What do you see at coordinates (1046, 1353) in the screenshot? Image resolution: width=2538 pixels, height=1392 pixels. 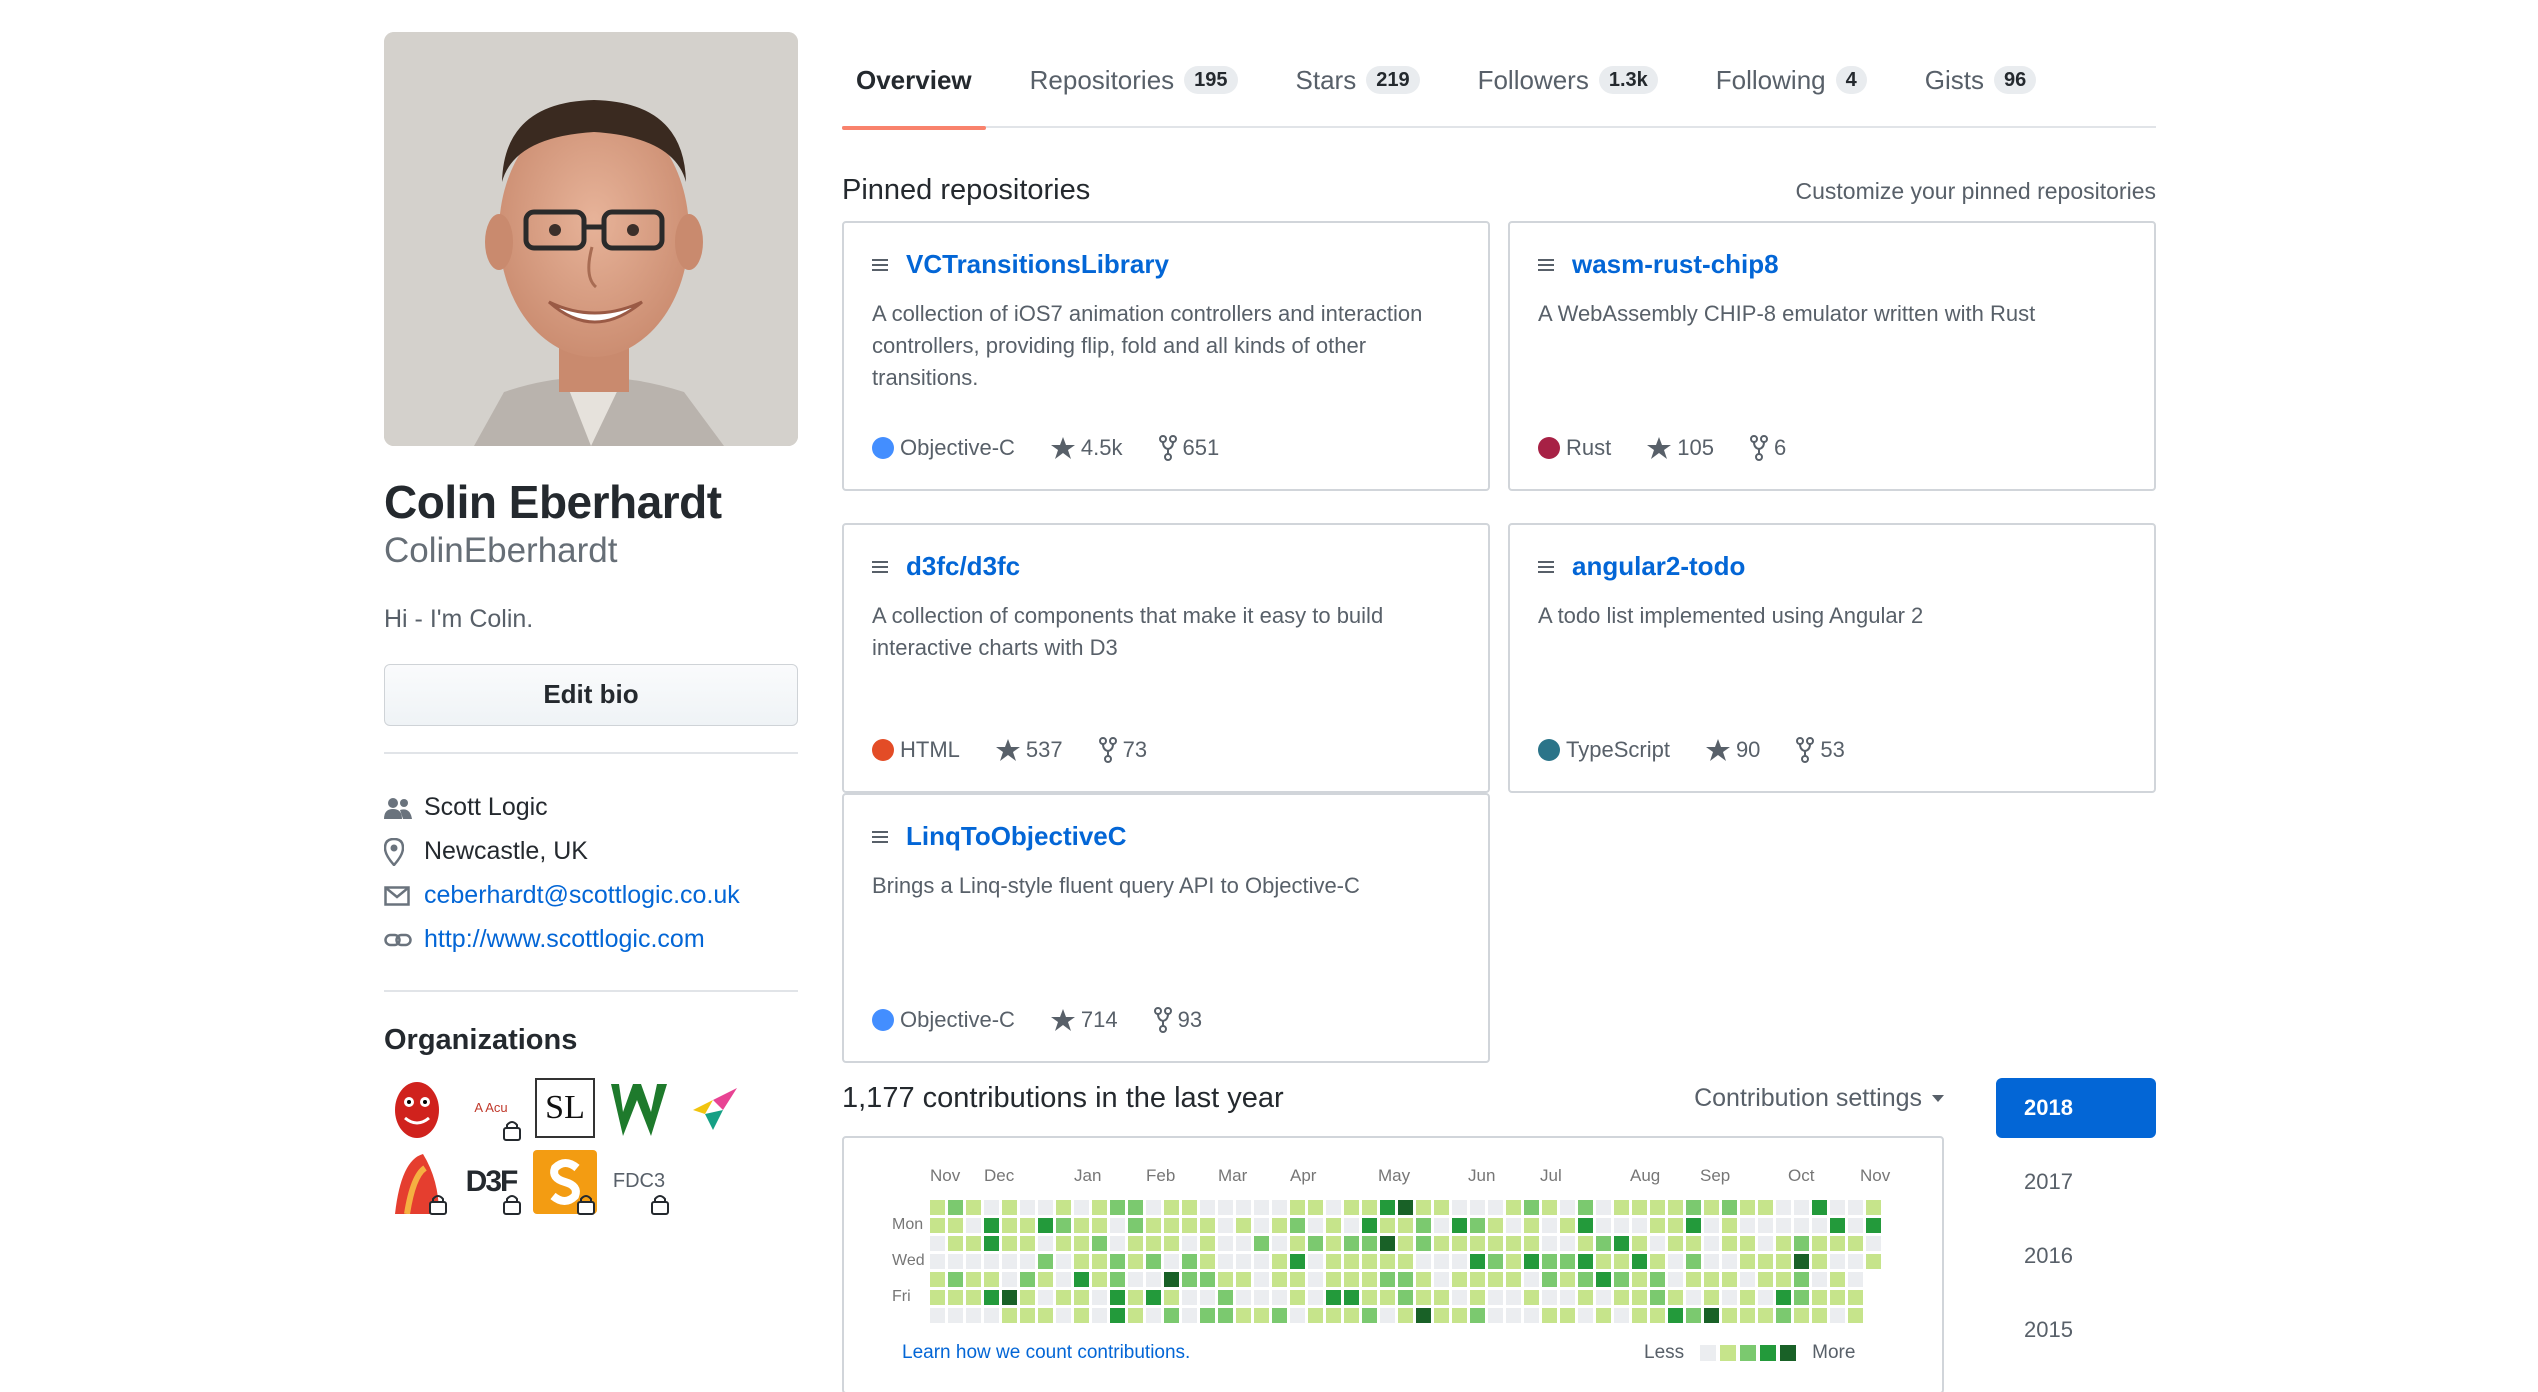 I see `learn-contributions-link: Learn how we count contributions.` at bounding box center [1046, 1353].